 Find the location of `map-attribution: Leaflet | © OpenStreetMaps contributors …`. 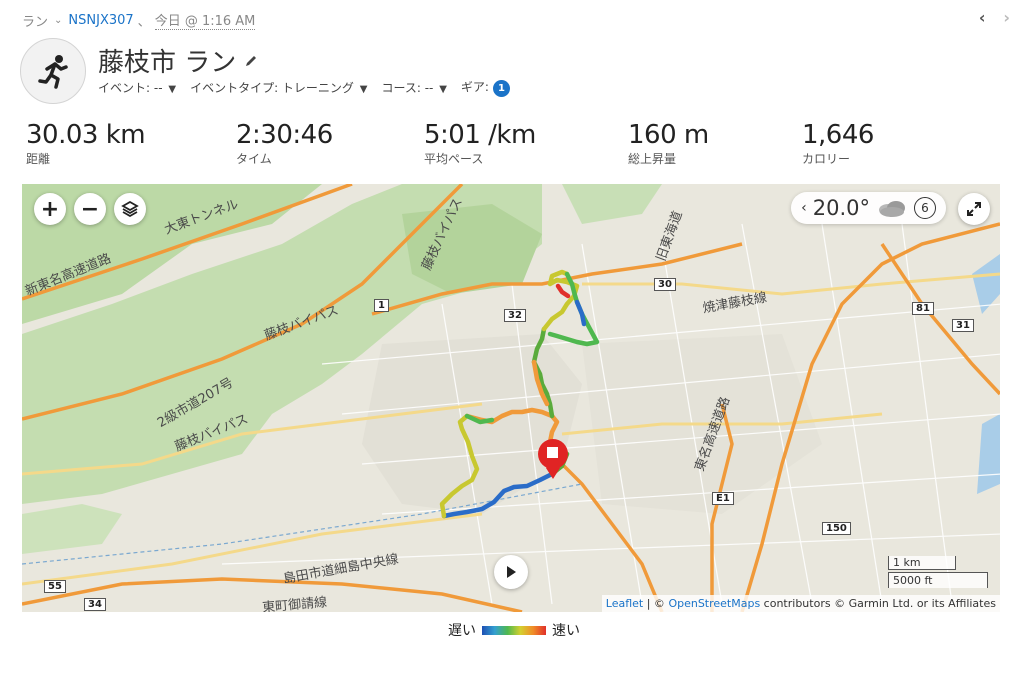

map-attribution: Leaflet | © OpenStreetMaps contributors … is located at coordinates (800, 603).